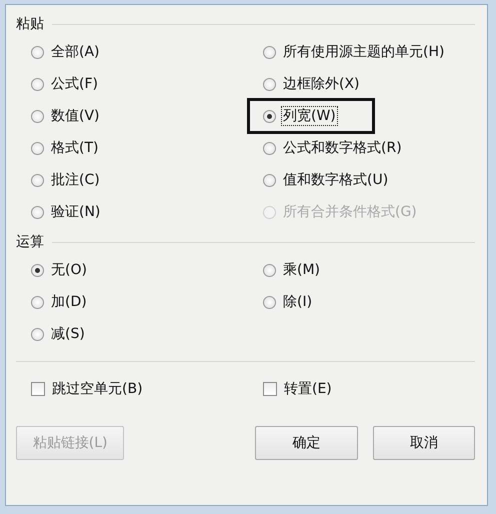 Image resolution: width=496 pixels, height=514 pixels. Describe the element at coordinates (298, 302) in the screenshot. I see `option-label: 除(I)` at that location.